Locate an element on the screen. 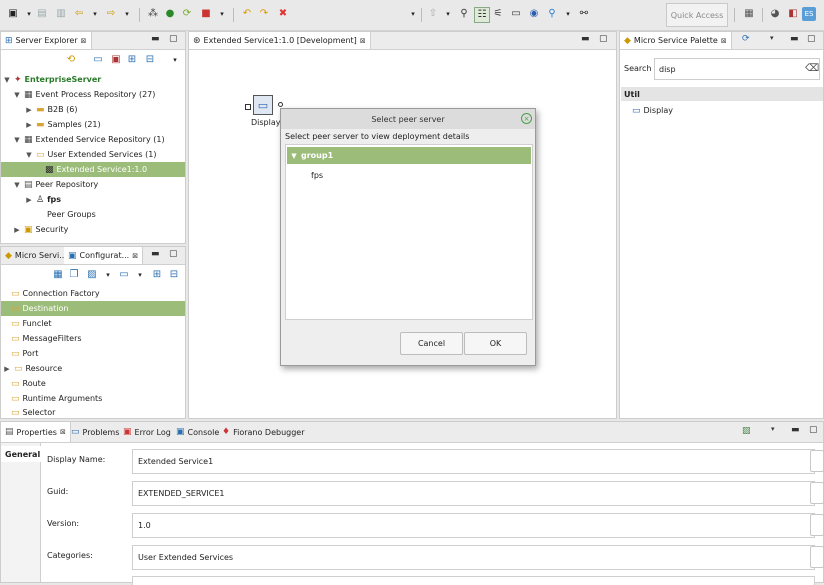  services-icon: ⁂ is located at coordinates (153, 14).